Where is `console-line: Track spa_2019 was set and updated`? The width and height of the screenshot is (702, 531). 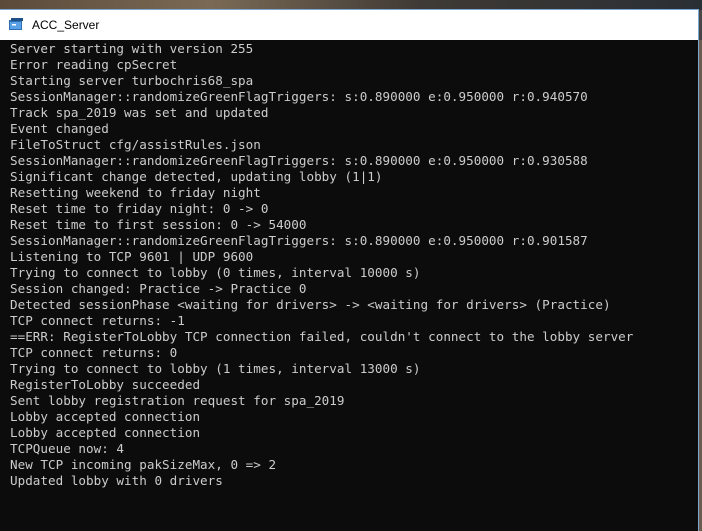
console-line: Track spa_2019 was set and updated is located at coordinates (139, 112).